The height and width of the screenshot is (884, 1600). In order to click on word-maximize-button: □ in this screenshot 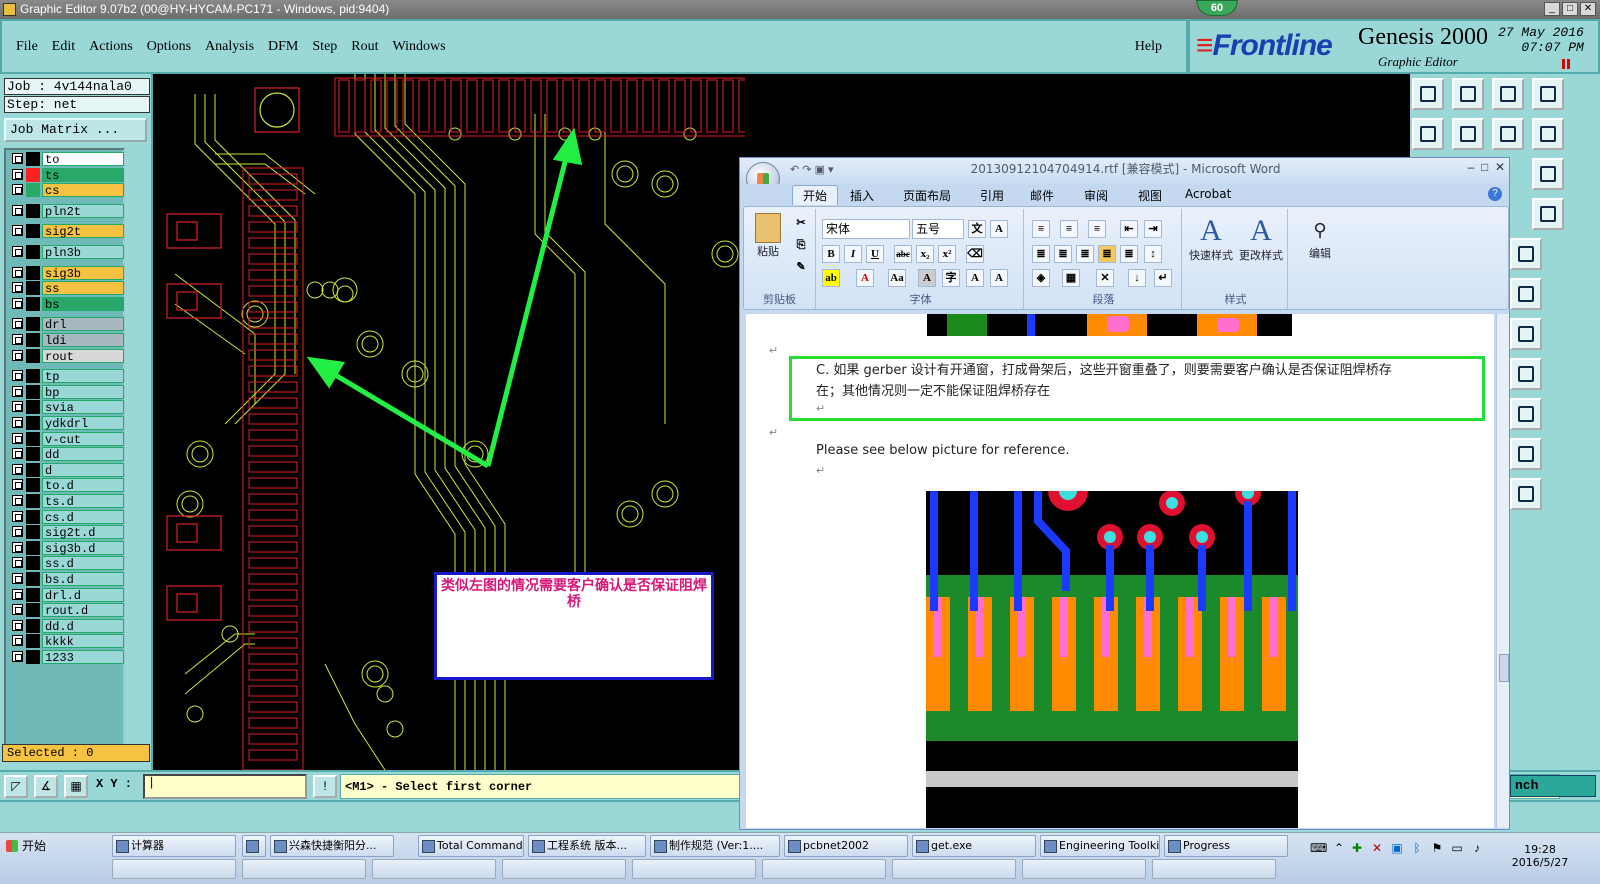, I will do `click(1484, 167)`.